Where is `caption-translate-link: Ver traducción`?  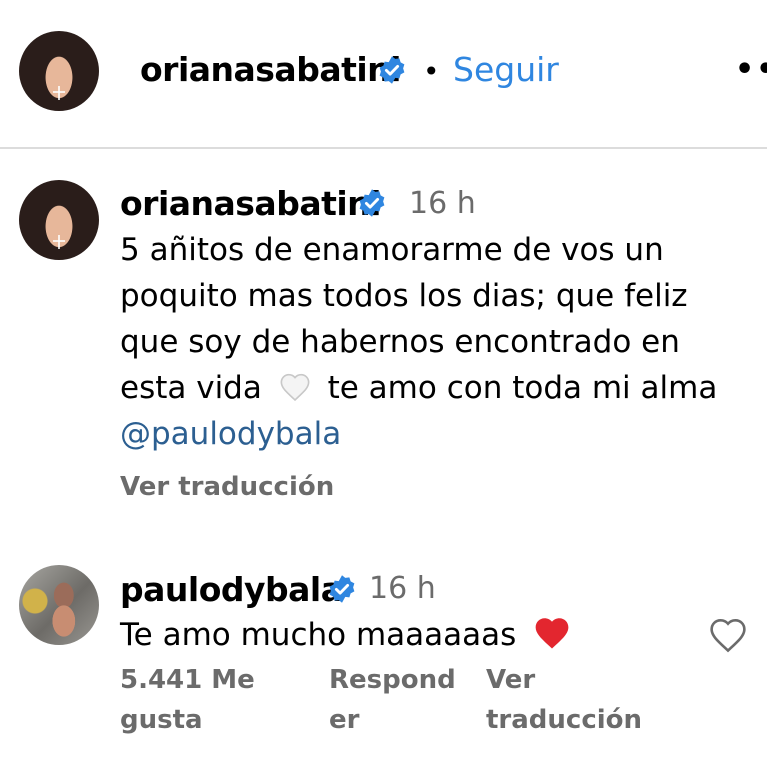 caption-translate-link: Ver traducción is located at coordinates (227, 487).